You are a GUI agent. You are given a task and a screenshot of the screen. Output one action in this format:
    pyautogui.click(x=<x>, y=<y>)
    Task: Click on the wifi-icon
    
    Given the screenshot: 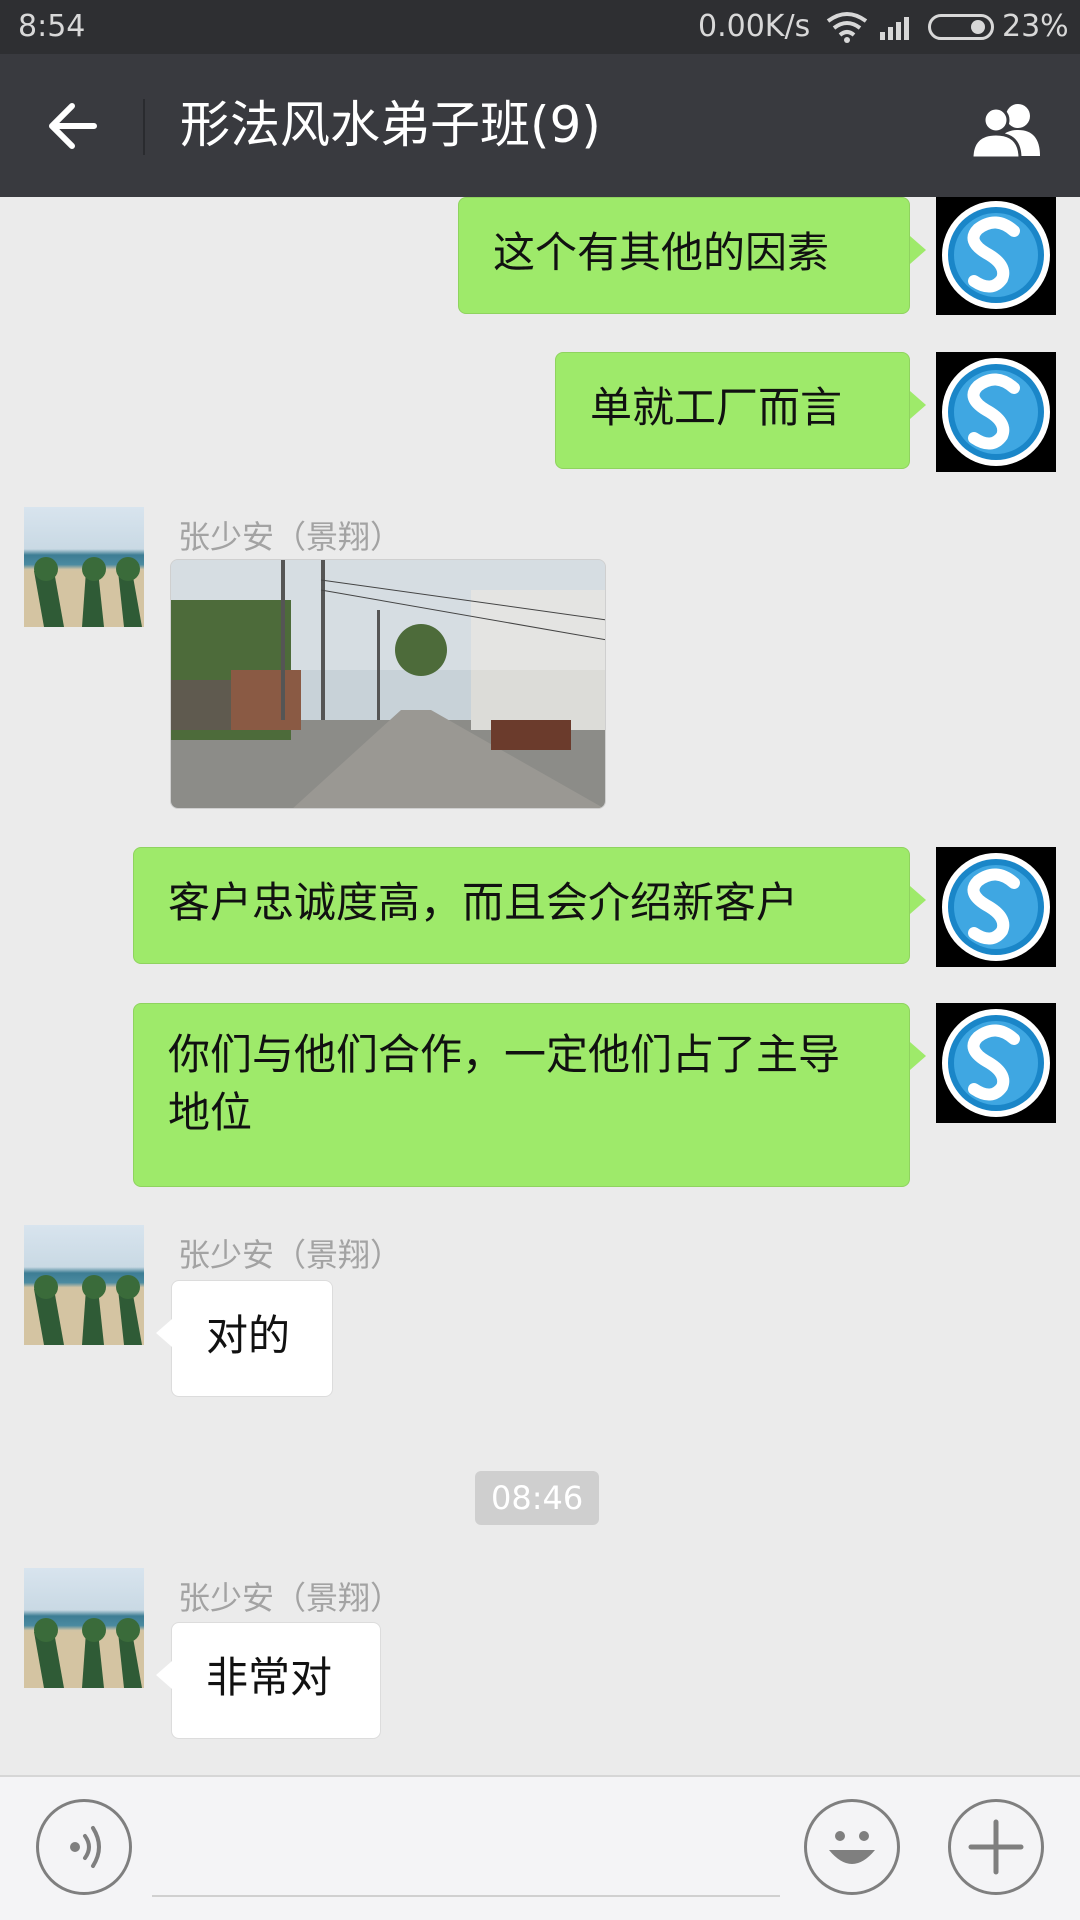 What is the action you would take?
    pyautogui.click(x=847, y=27)
    